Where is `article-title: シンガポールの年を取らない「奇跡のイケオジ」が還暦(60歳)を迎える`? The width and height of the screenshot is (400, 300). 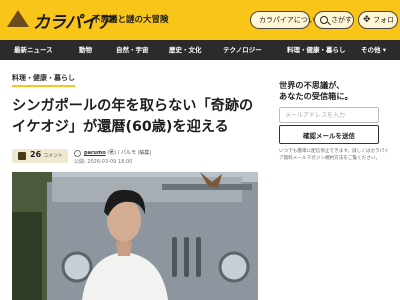
article-title: シンガポールの年を取らない「奇跡のイケオジ」が還暦(60歳)を迎える is located at coordinates (133, 116).